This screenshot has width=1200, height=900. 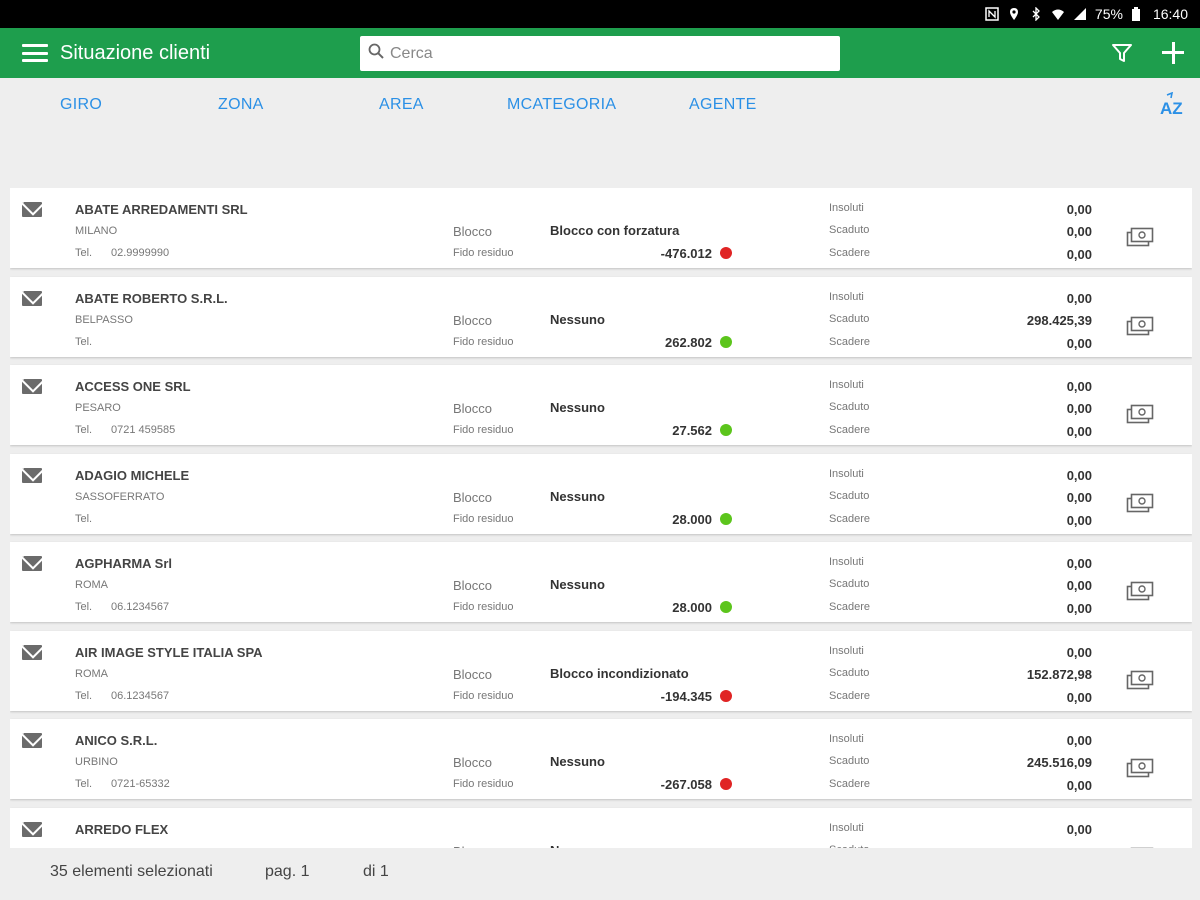 I want to click on tab-giro: GIRO, so click(x=81, y=105).